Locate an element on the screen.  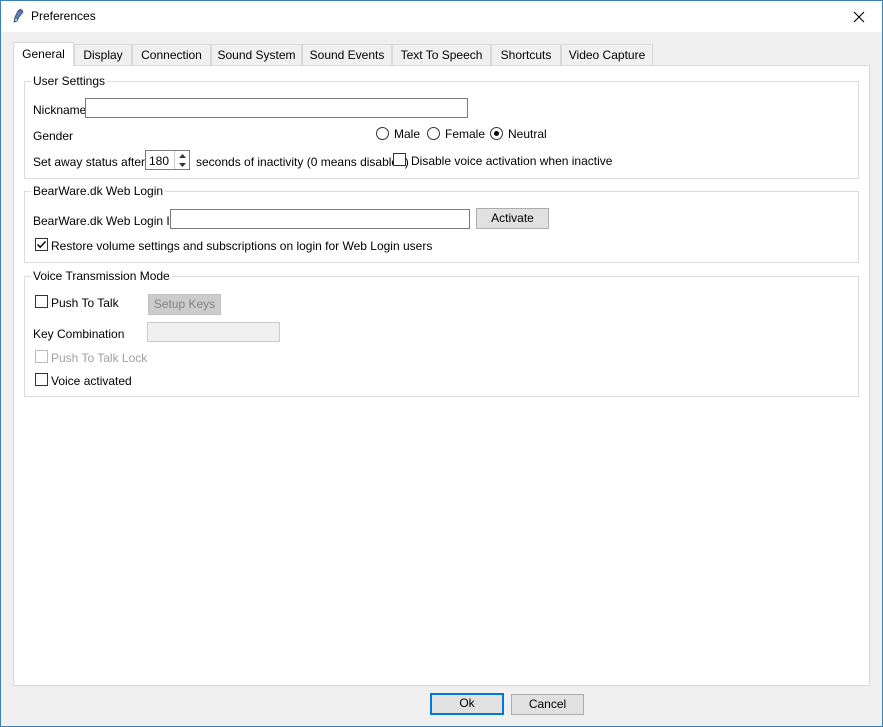
ok-button: Ok is located at coordinates (467, 704).